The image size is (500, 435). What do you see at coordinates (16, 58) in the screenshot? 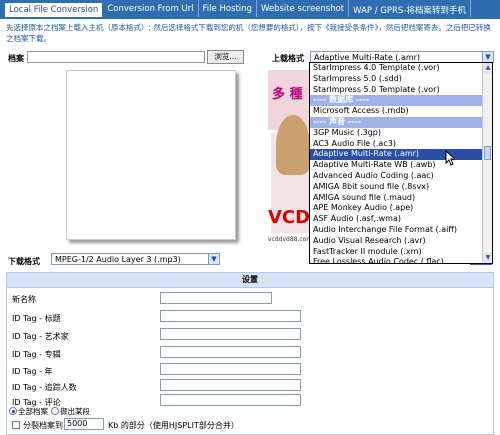
I see `file-label: 档案` at bounding box center [16, 58].